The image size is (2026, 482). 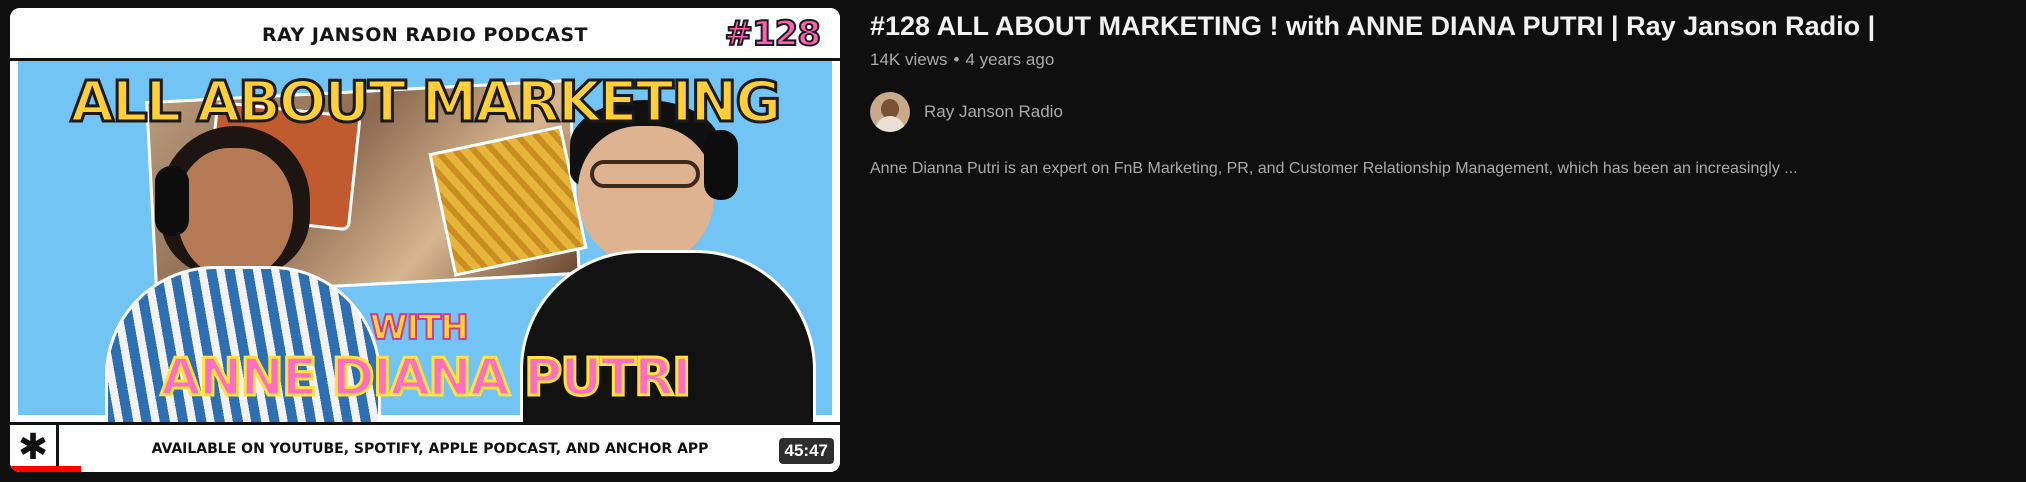 I want to click on episode-badge: #128, so click(x=773, y=34).